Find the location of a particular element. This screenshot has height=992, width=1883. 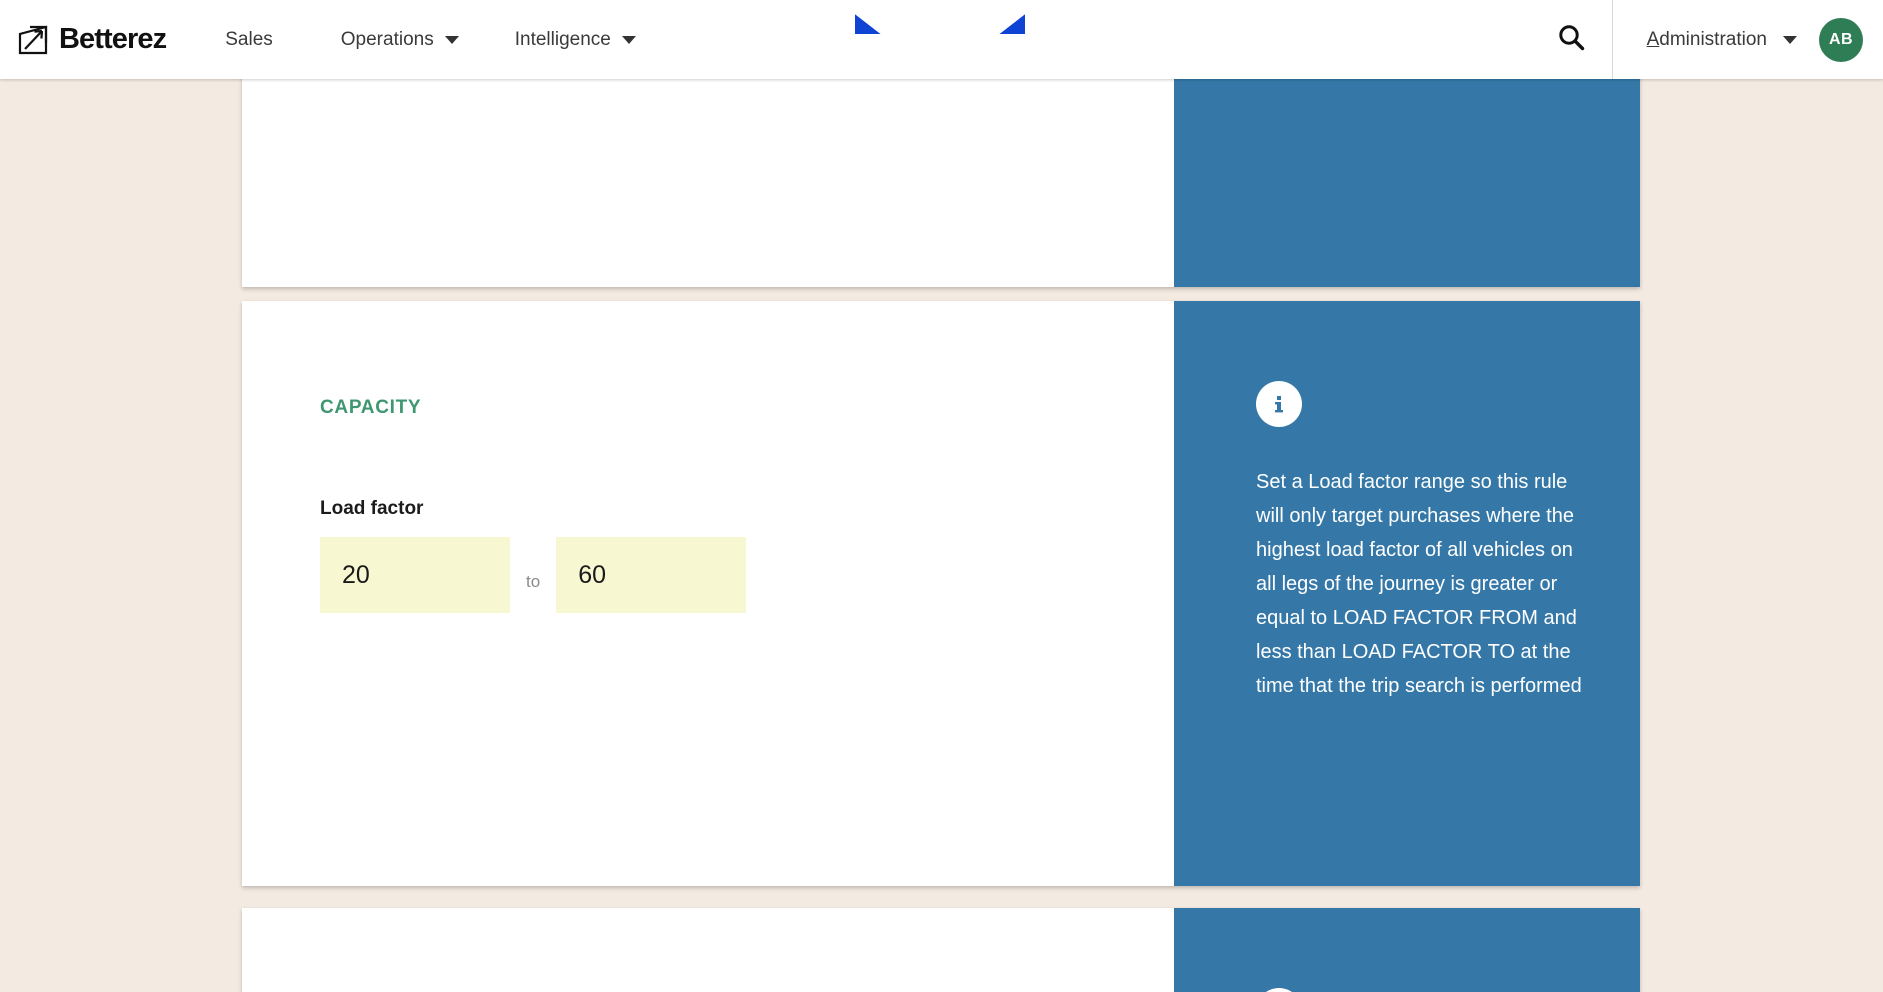

section-title-capacity: CAPACITY is located at coordinates (371, 407).